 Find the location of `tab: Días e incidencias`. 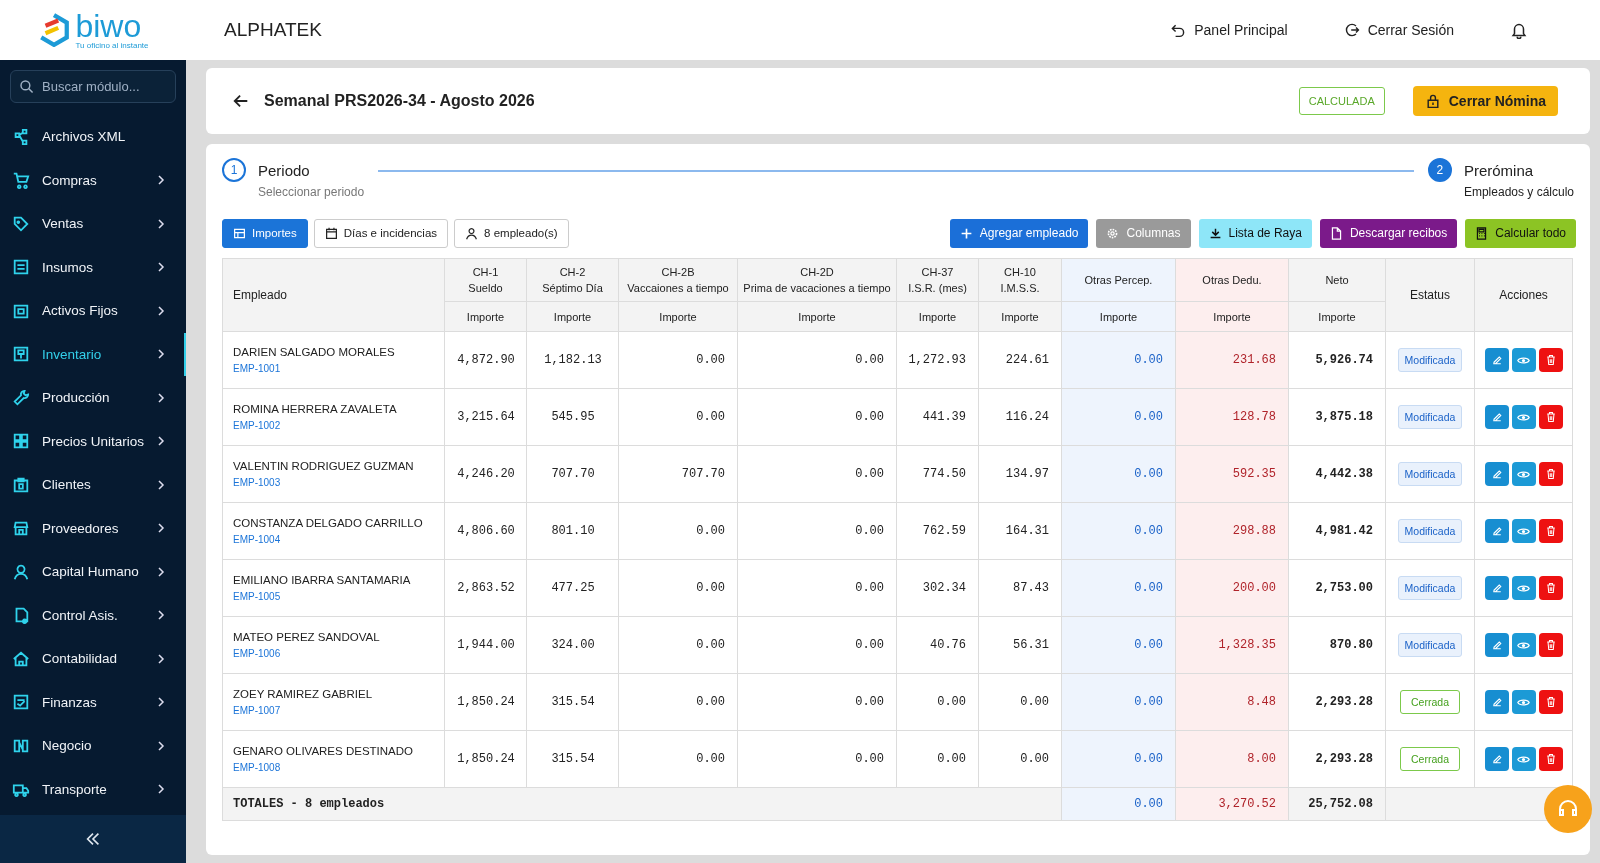

tab: Días e incidencias is located at coordinates (381, 233).